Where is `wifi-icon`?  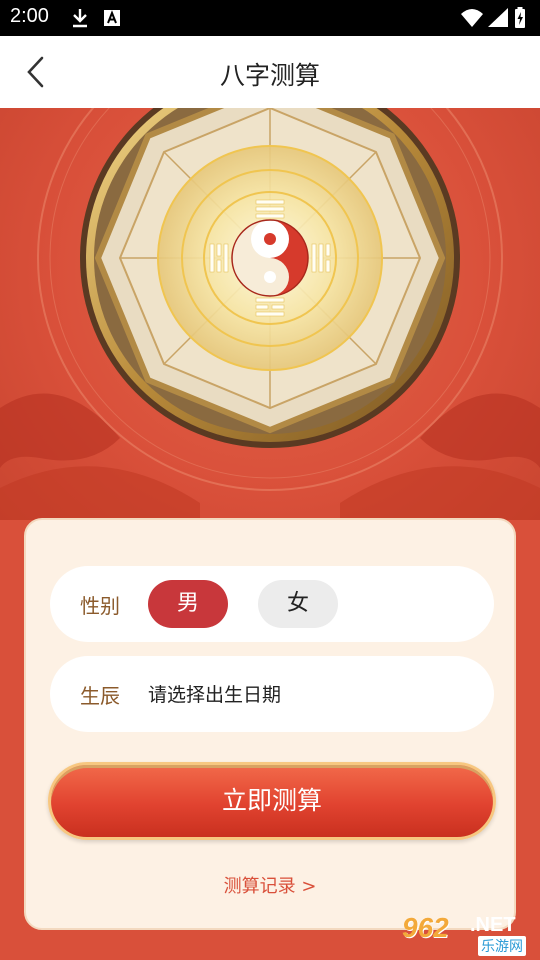 wifi-icon is located at coordinates (472, 18).